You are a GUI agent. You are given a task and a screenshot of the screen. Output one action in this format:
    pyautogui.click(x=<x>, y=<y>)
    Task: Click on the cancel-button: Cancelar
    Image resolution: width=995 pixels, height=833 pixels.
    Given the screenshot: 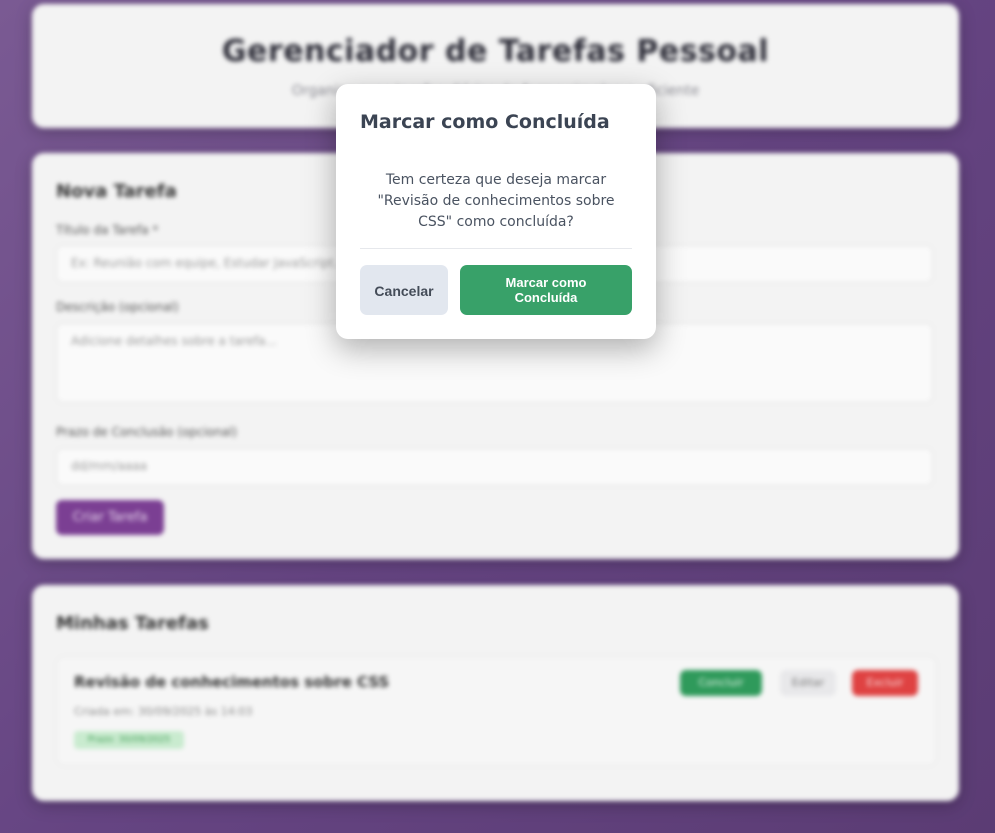 What is the action you would take?
    pyautogui.click(x=404, y=290)
    